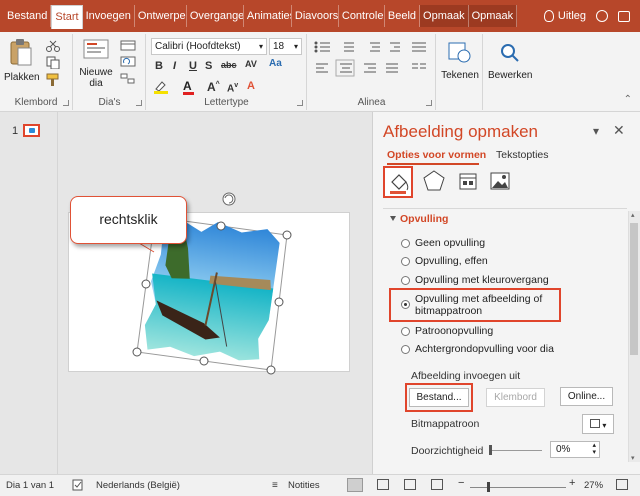 The height and width of the screenshot is (496, 640). Describe the element at coordinates (405, 261) in the screenshot. I see `radio-solid-fill` at that location.